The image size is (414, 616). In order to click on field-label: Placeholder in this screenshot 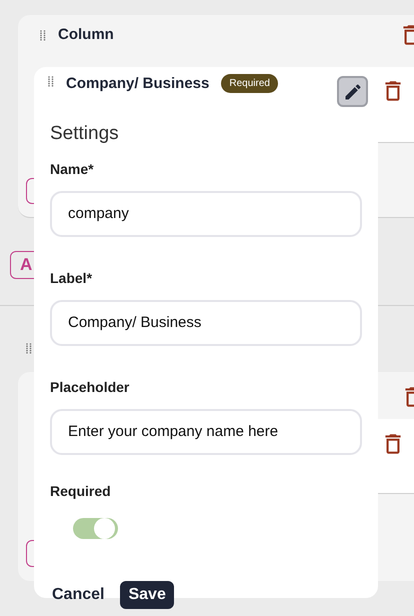, I will do `click(90, 387)`.